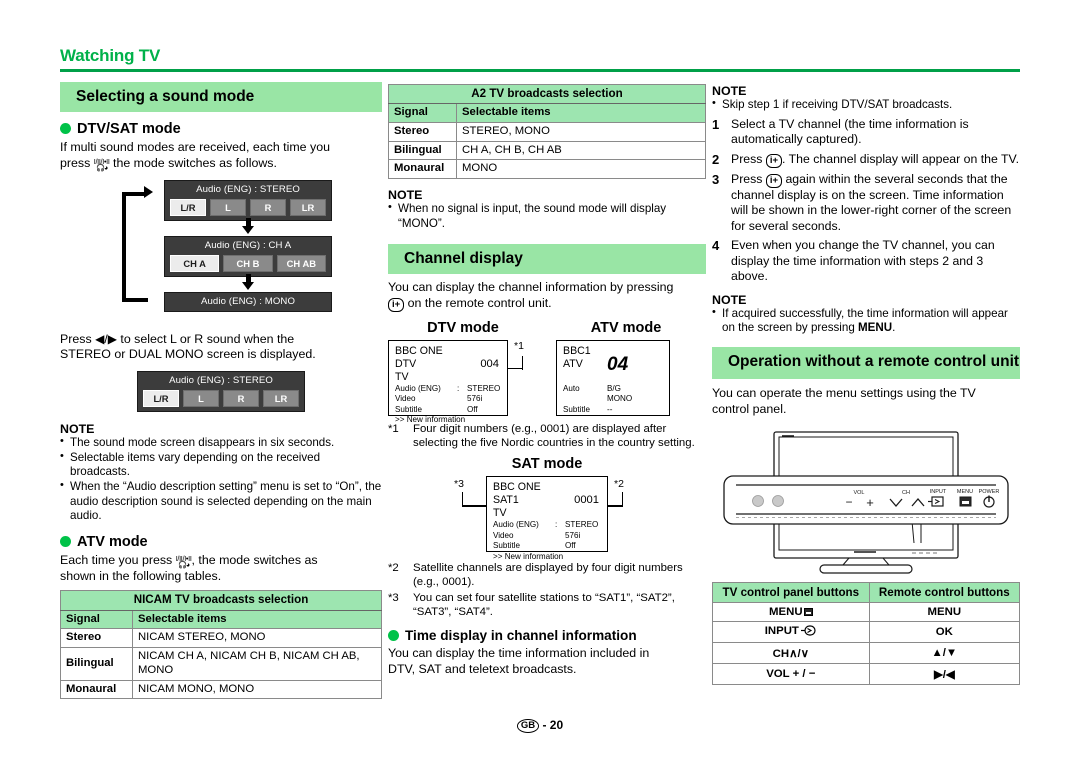 This screenshot has width=1080, height=763. I want to click on table-cell-items: NICAM STEREO, MONO, so click(257, 638).